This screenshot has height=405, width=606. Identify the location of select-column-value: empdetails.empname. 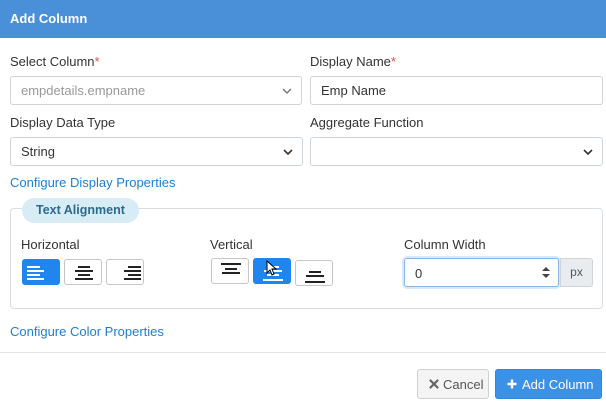
(83, 90).